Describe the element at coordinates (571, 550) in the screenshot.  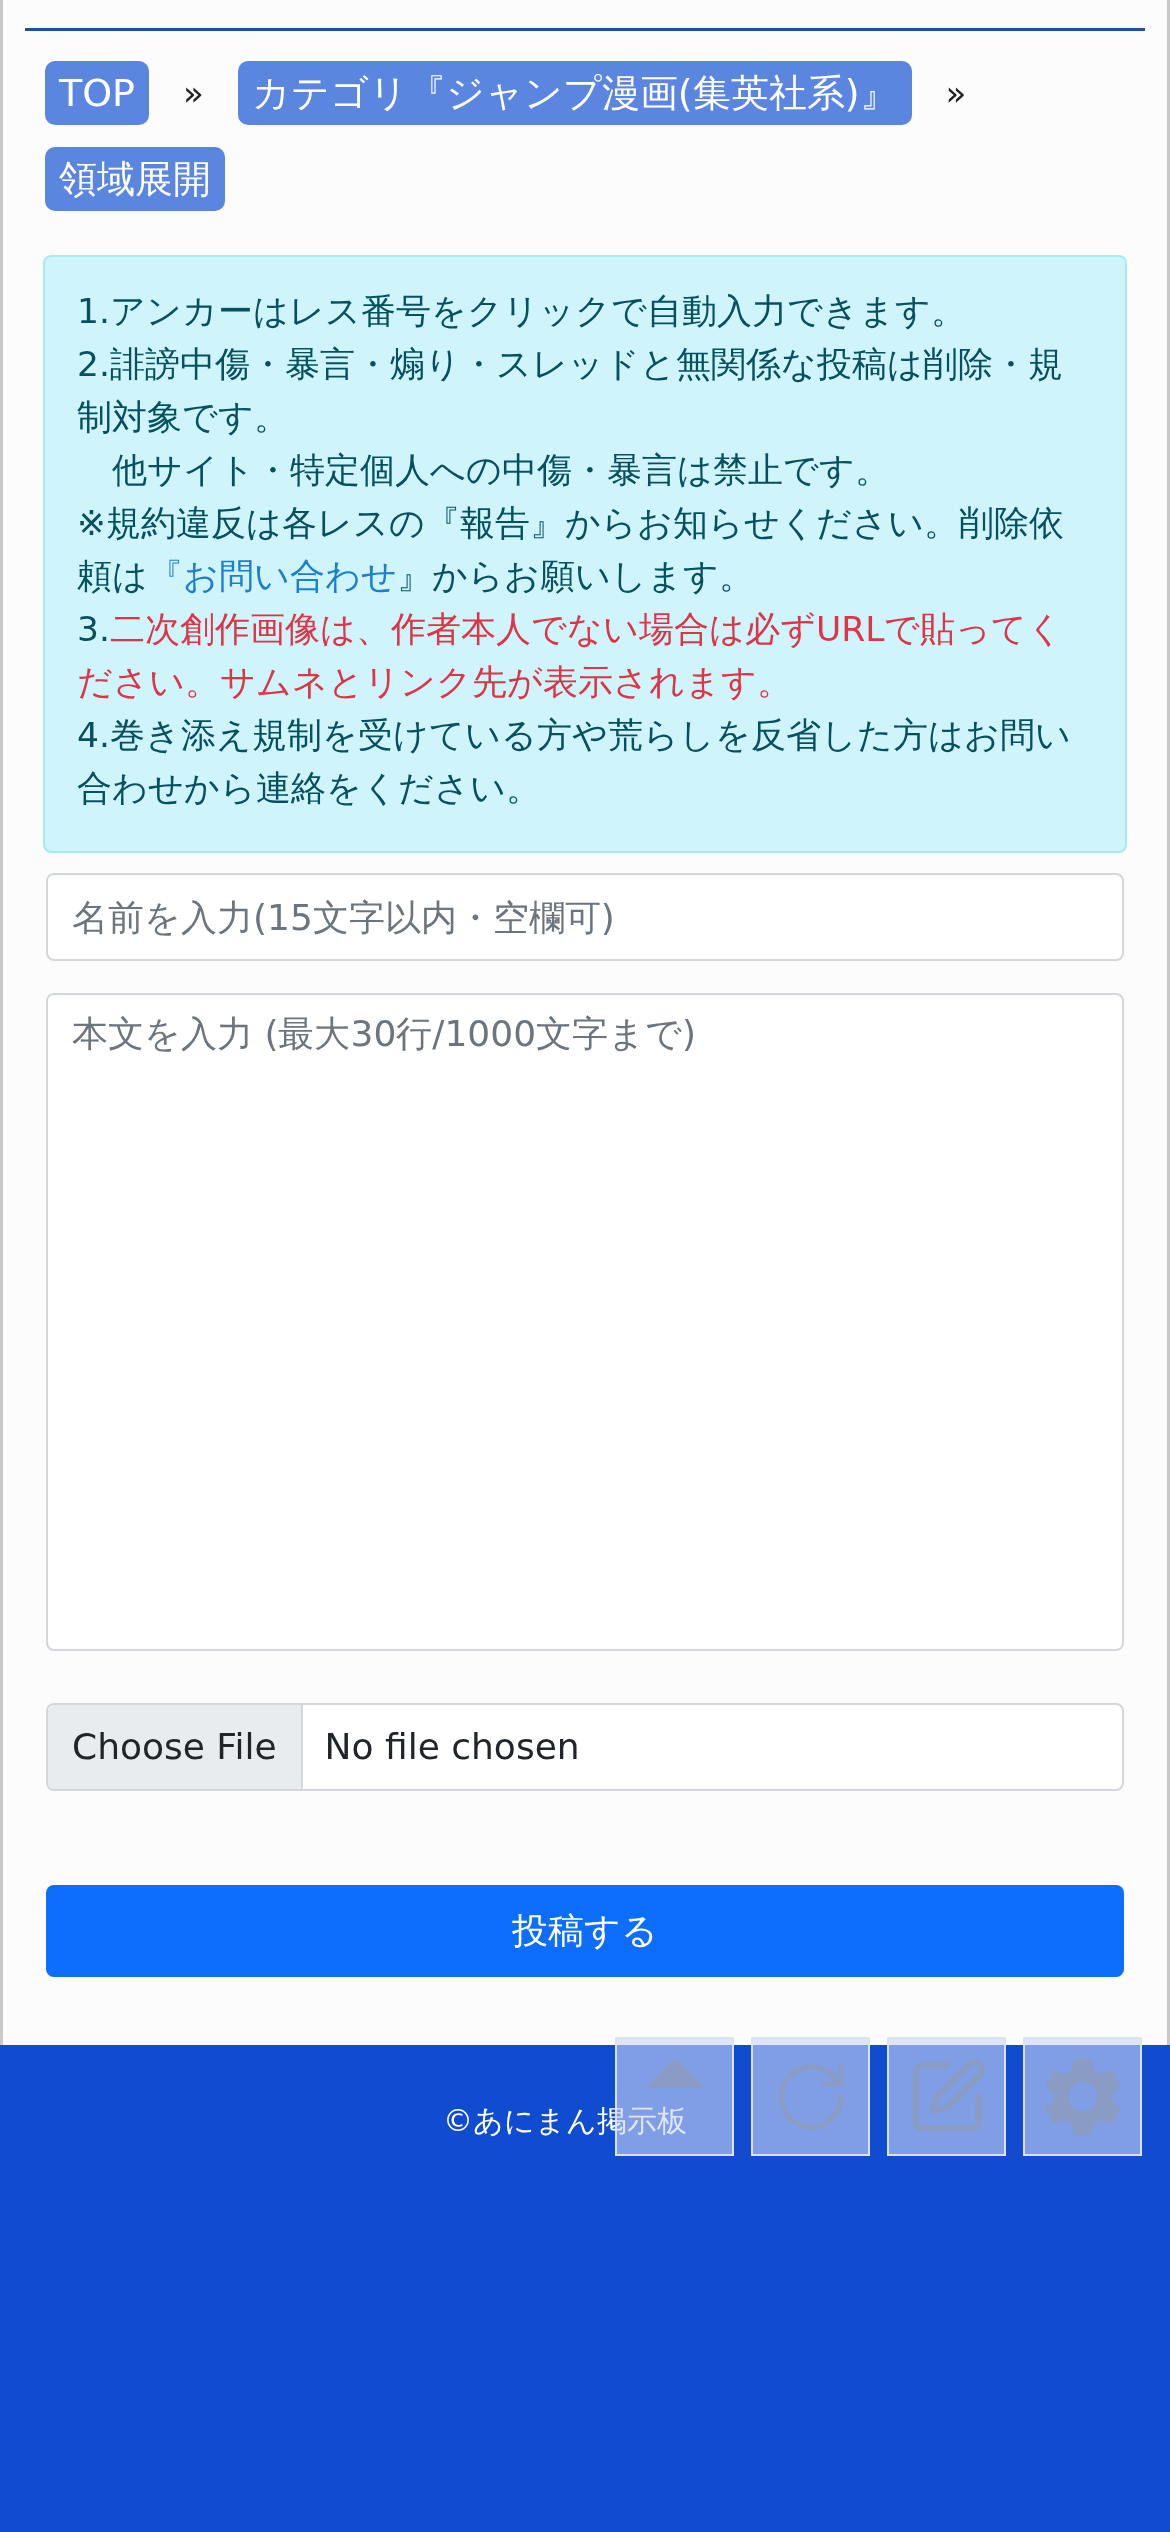
I see `notice-text: ※規約違反は各レスの『報告』からお知らせください。削除依頼は『お問い合わせ』からお願いします。` at that location.